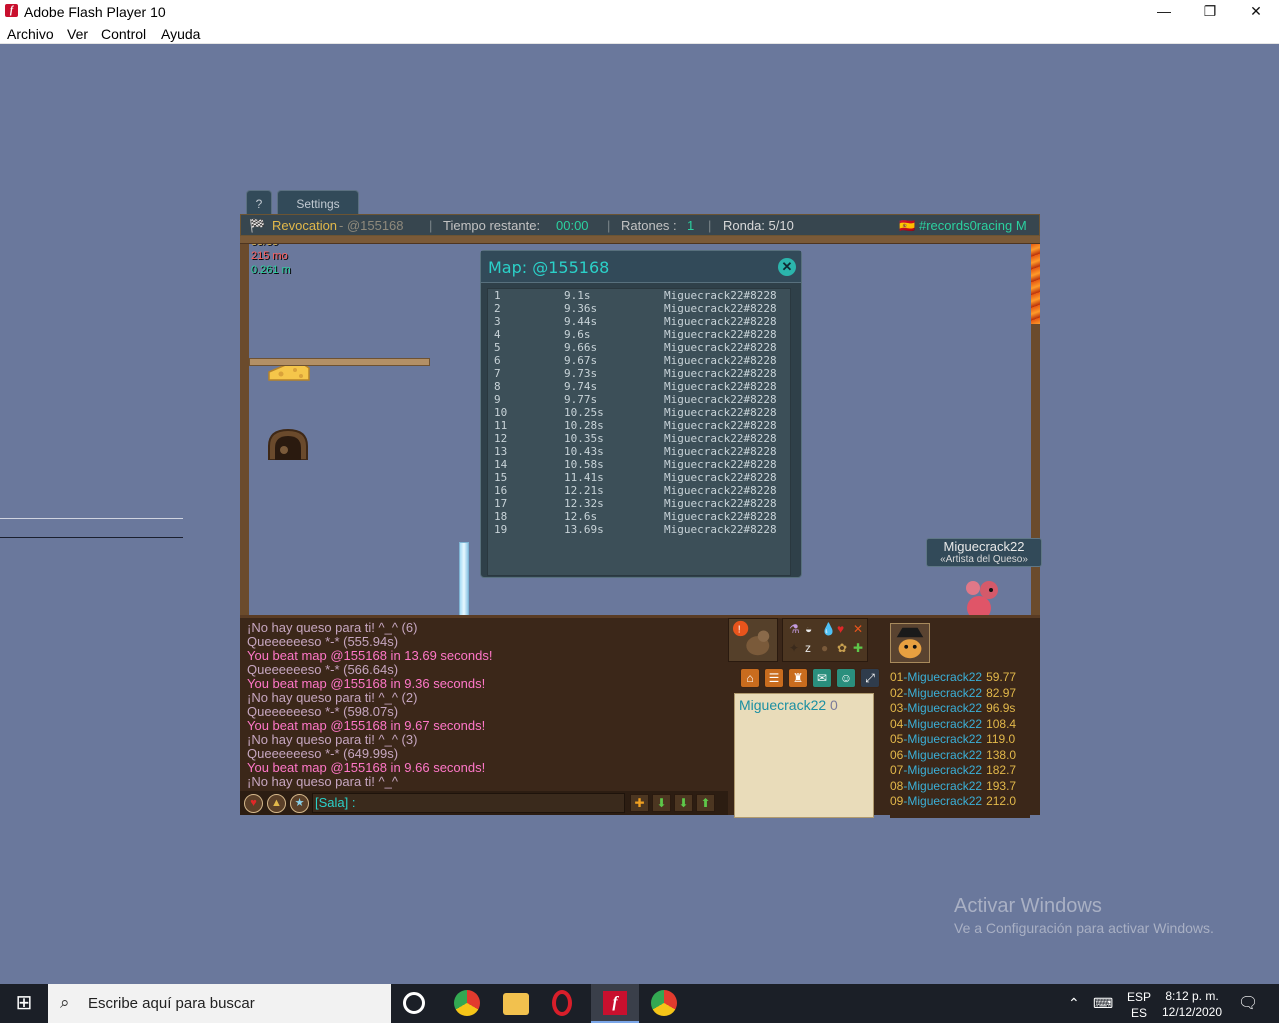 This screenshot has height=1023, width=1279. Describe the element at coordinates (825, 640) in the screenshot. I see `emote-bar: ⚗ ◒ 💧 ♥ ✕ ✦ z ● ✿ ✚` at that location.